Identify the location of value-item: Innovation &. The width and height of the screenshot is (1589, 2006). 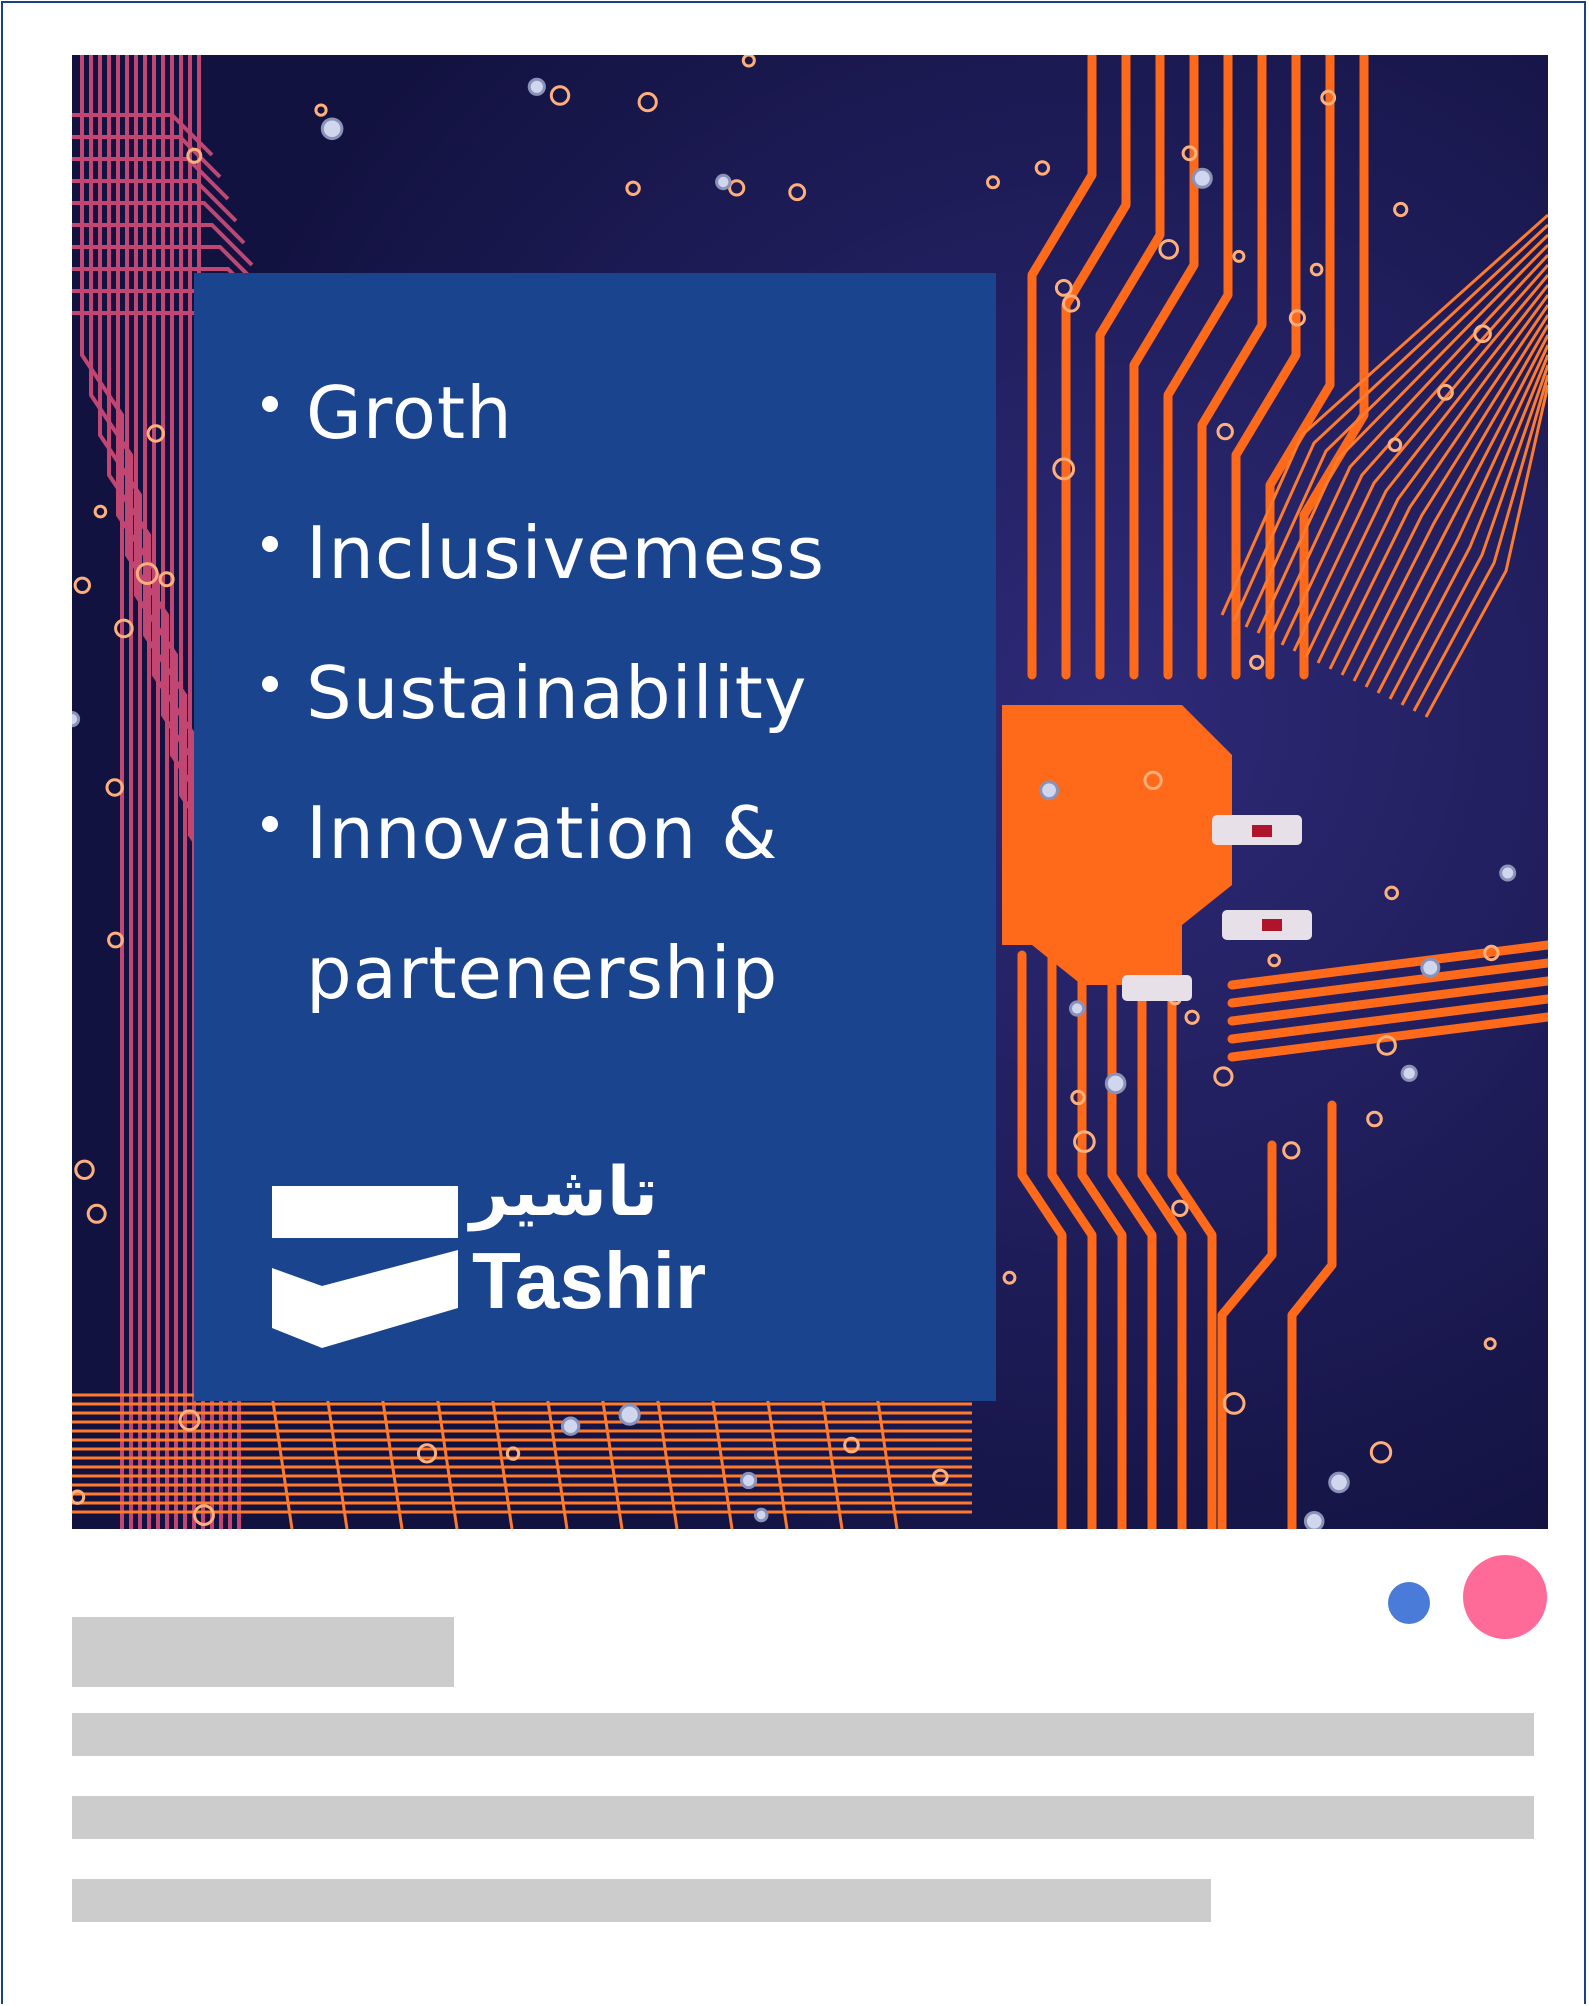
(543, 833).